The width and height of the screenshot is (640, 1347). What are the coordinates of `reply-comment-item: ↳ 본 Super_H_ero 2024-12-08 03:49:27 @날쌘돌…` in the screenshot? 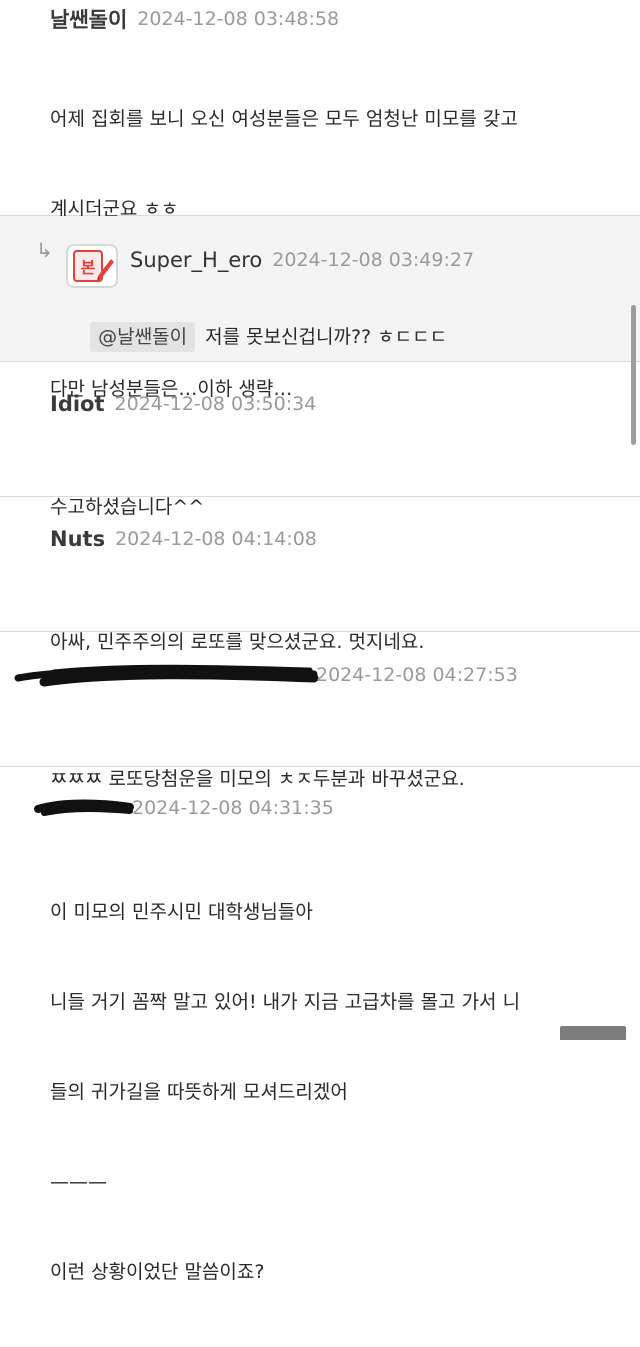 It's located at (320, 289).